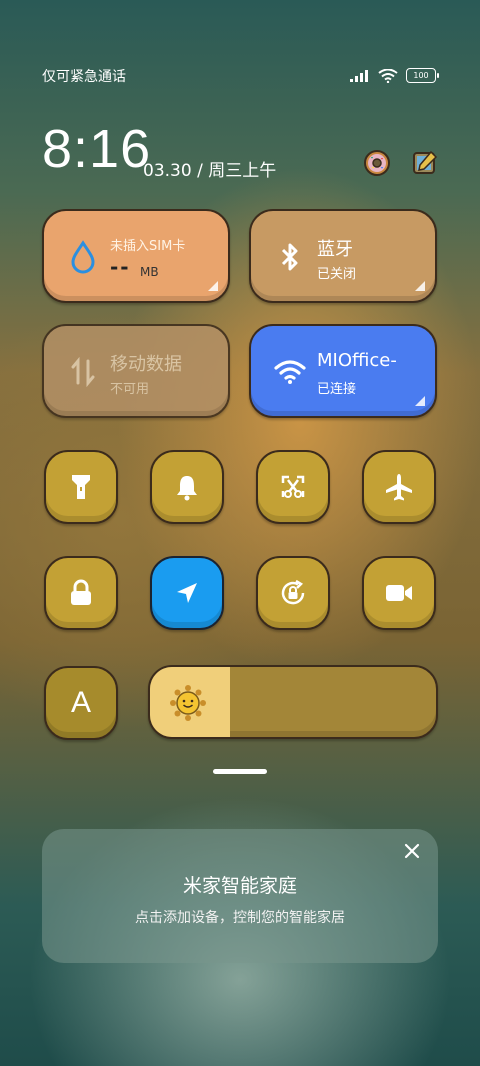 The image size is (480, 1066). I want to click on data-usage-value: --, so click(120, 267).